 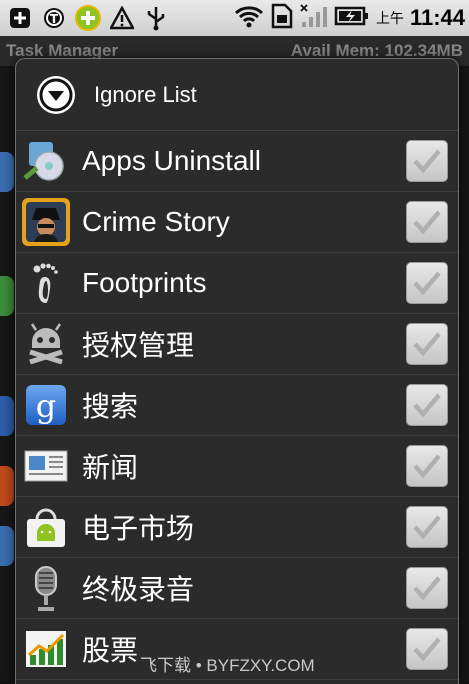 I want to click on footprints-icon, so click(x=46, y=283).